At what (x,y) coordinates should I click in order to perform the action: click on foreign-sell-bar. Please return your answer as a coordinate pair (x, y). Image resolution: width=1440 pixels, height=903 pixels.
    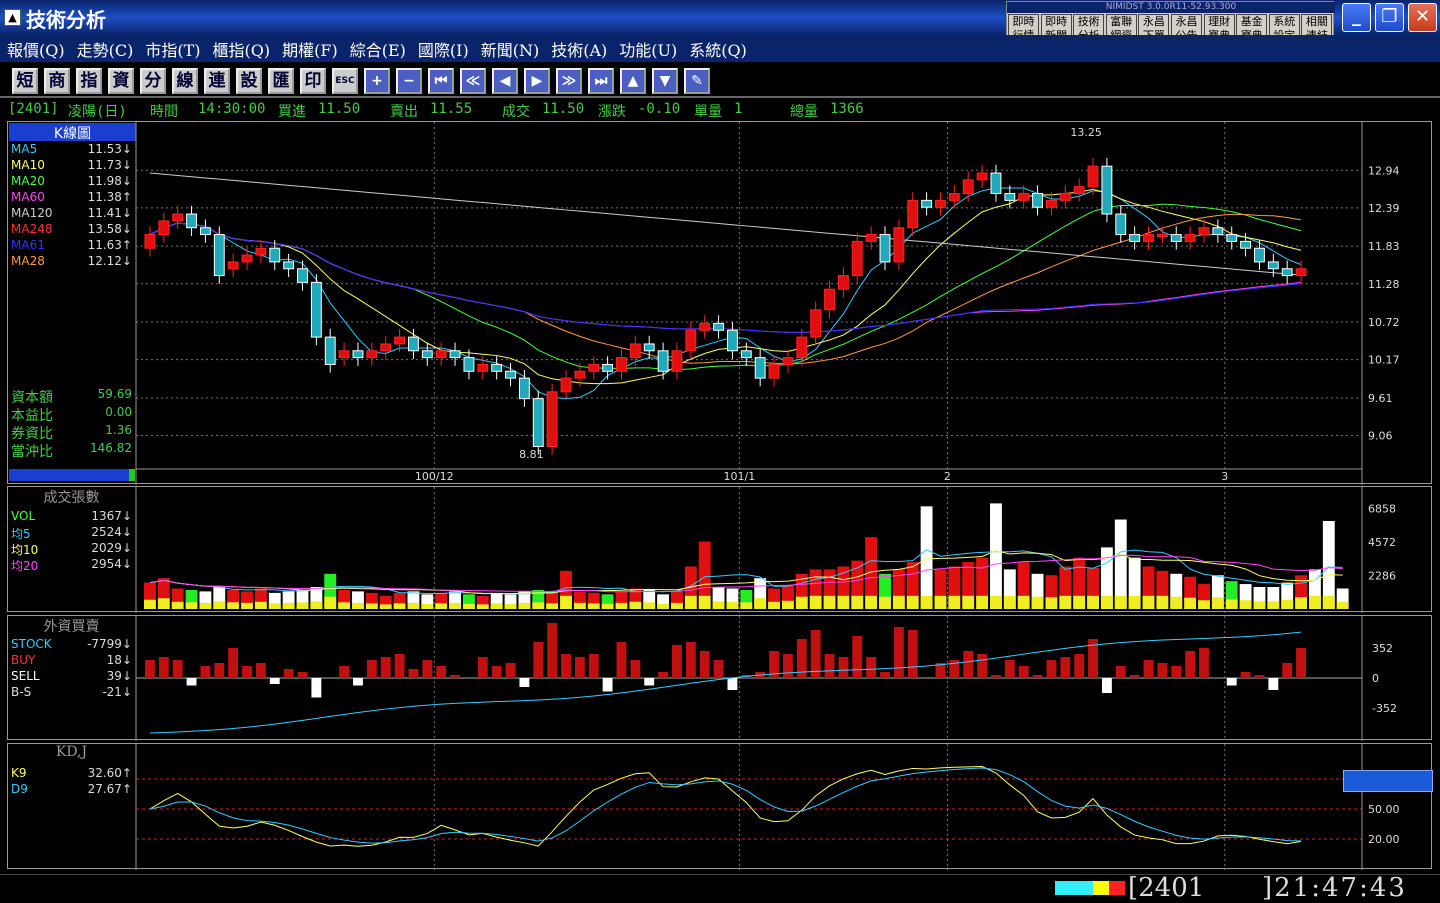
    Looking at the image, I should click on (607, 685).